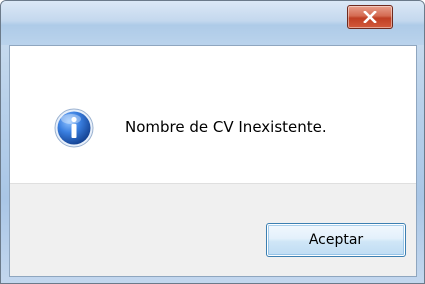 Image resolution: width=425 pixels, height=284 pixels. I want to click on close-button, so click(370, 17).